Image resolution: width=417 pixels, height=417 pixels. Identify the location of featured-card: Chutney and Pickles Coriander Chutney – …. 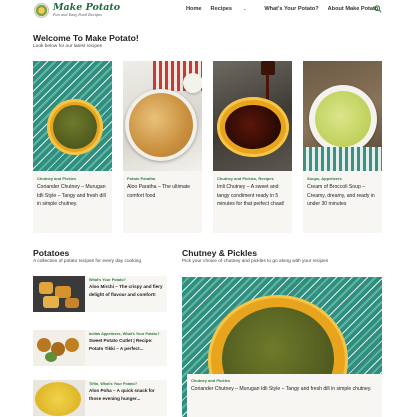
(72, 147).